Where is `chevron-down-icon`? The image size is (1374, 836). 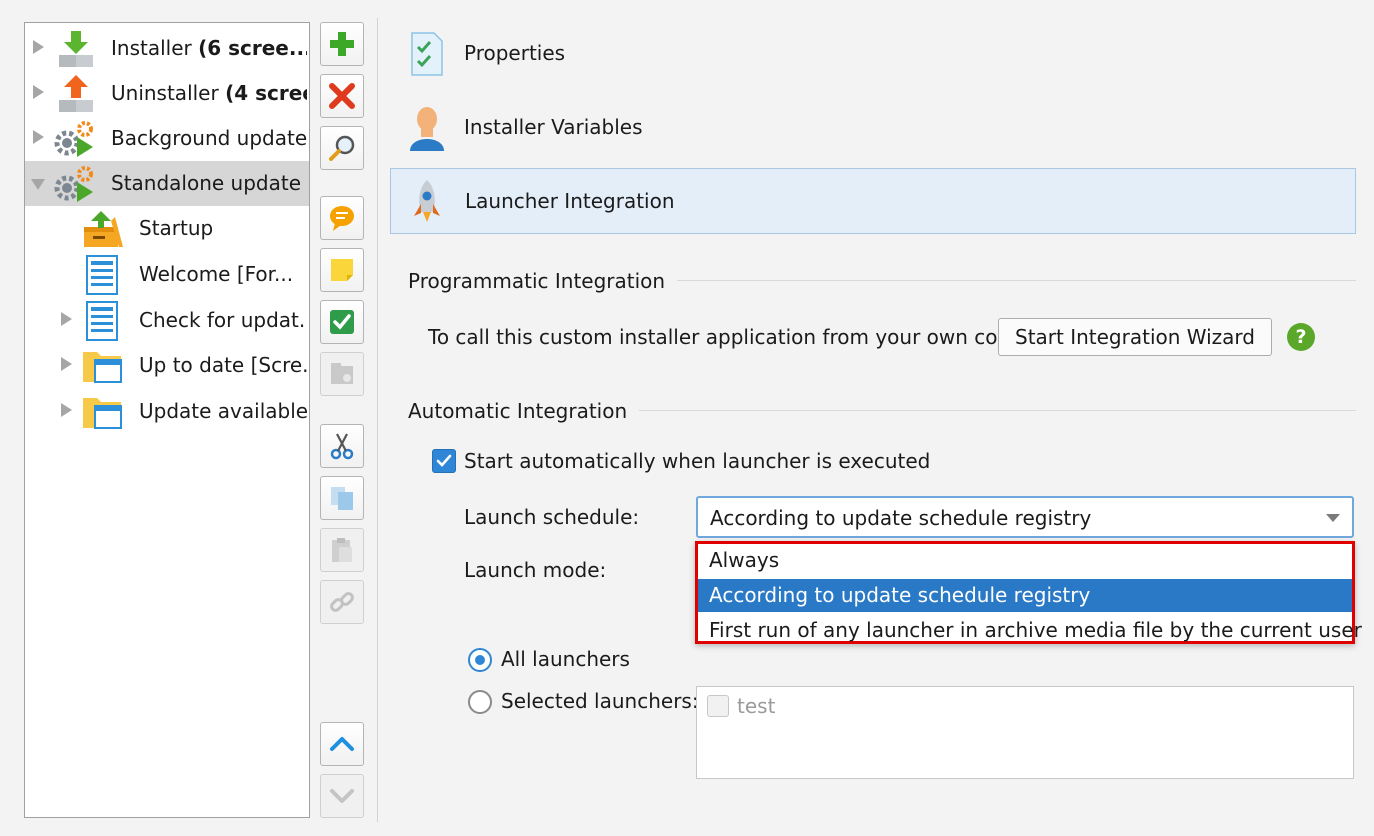 chevron-down-icon is located at coordinates (1333, 518).